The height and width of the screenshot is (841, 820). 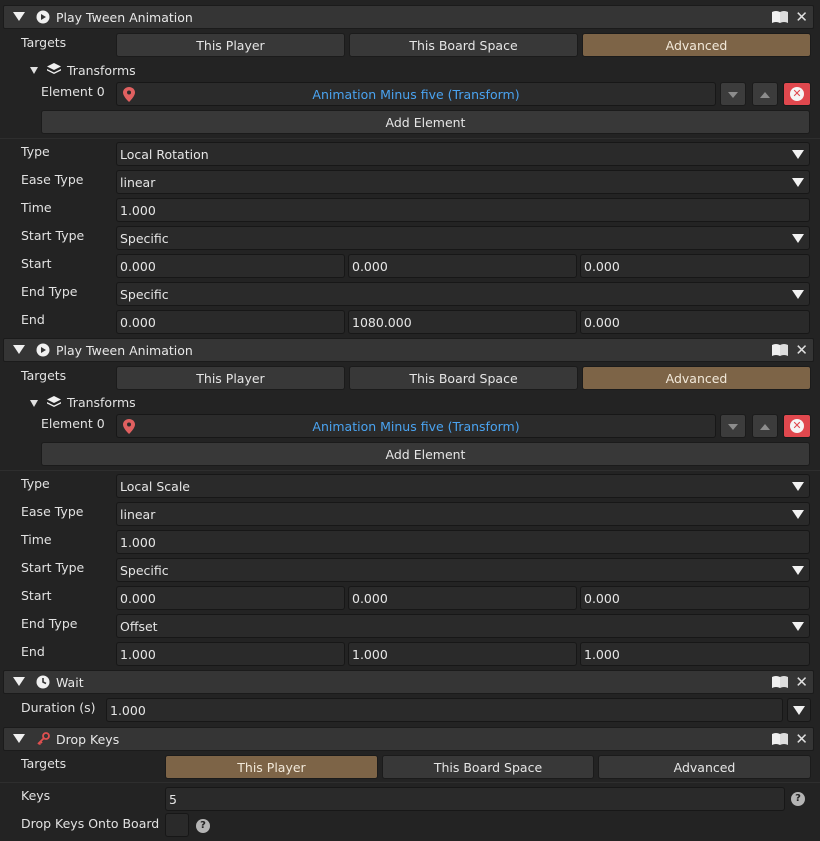 I want to click on start-label: Start, so click(x=36, y=263).